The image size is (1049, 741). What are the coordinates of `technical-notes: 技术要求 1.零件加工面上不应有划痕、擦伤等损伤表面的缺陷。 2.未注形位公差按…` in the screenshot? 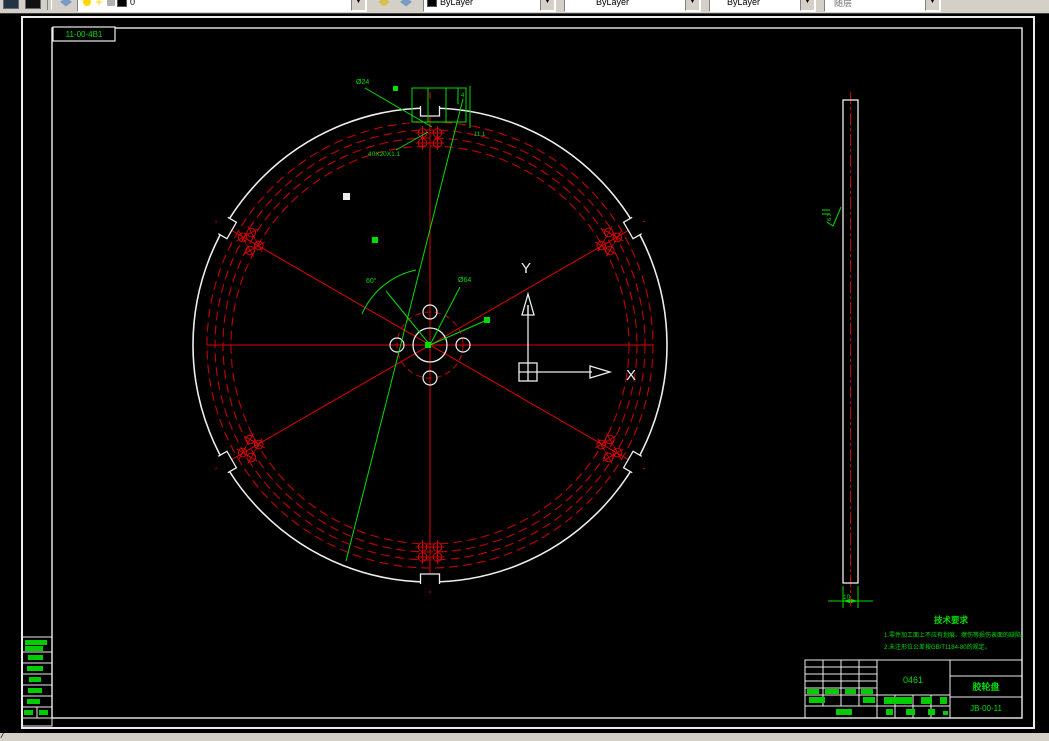 It's located at (955, 633).